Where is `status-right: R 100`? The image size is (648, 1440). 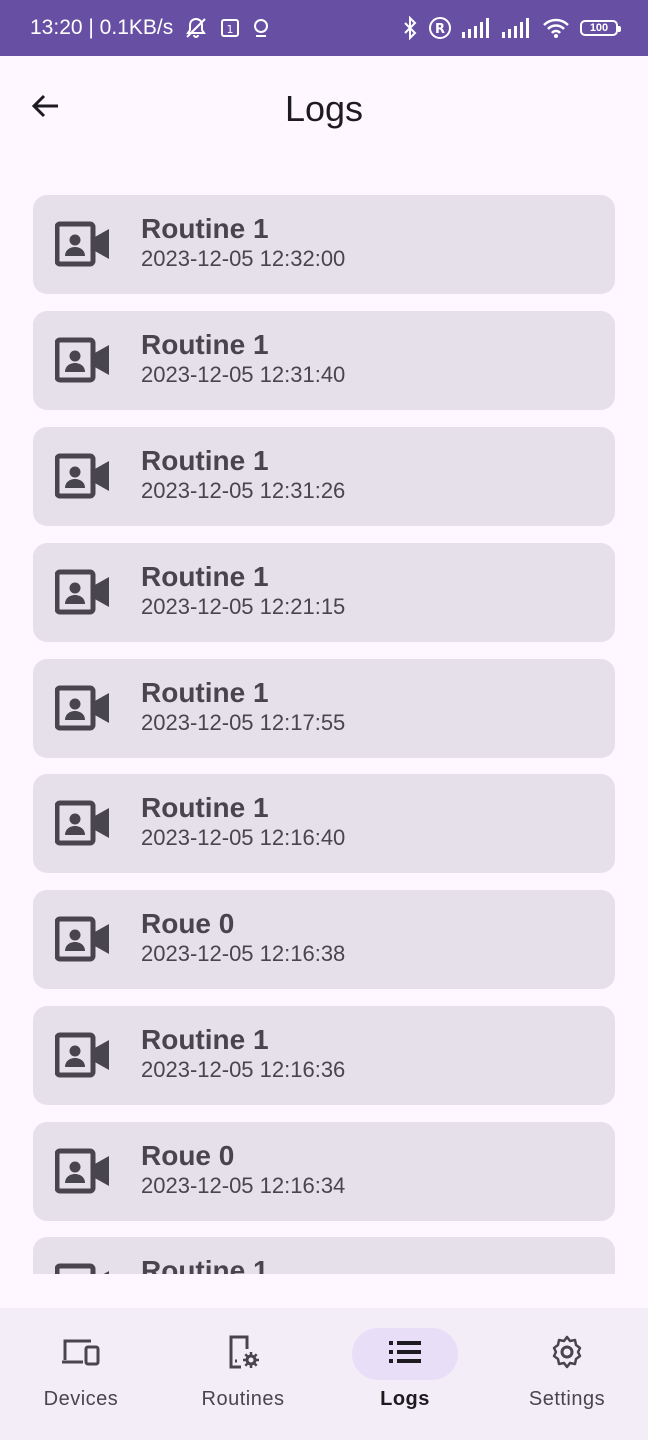 status-right: R 100 is located at coordinates (511, 28).